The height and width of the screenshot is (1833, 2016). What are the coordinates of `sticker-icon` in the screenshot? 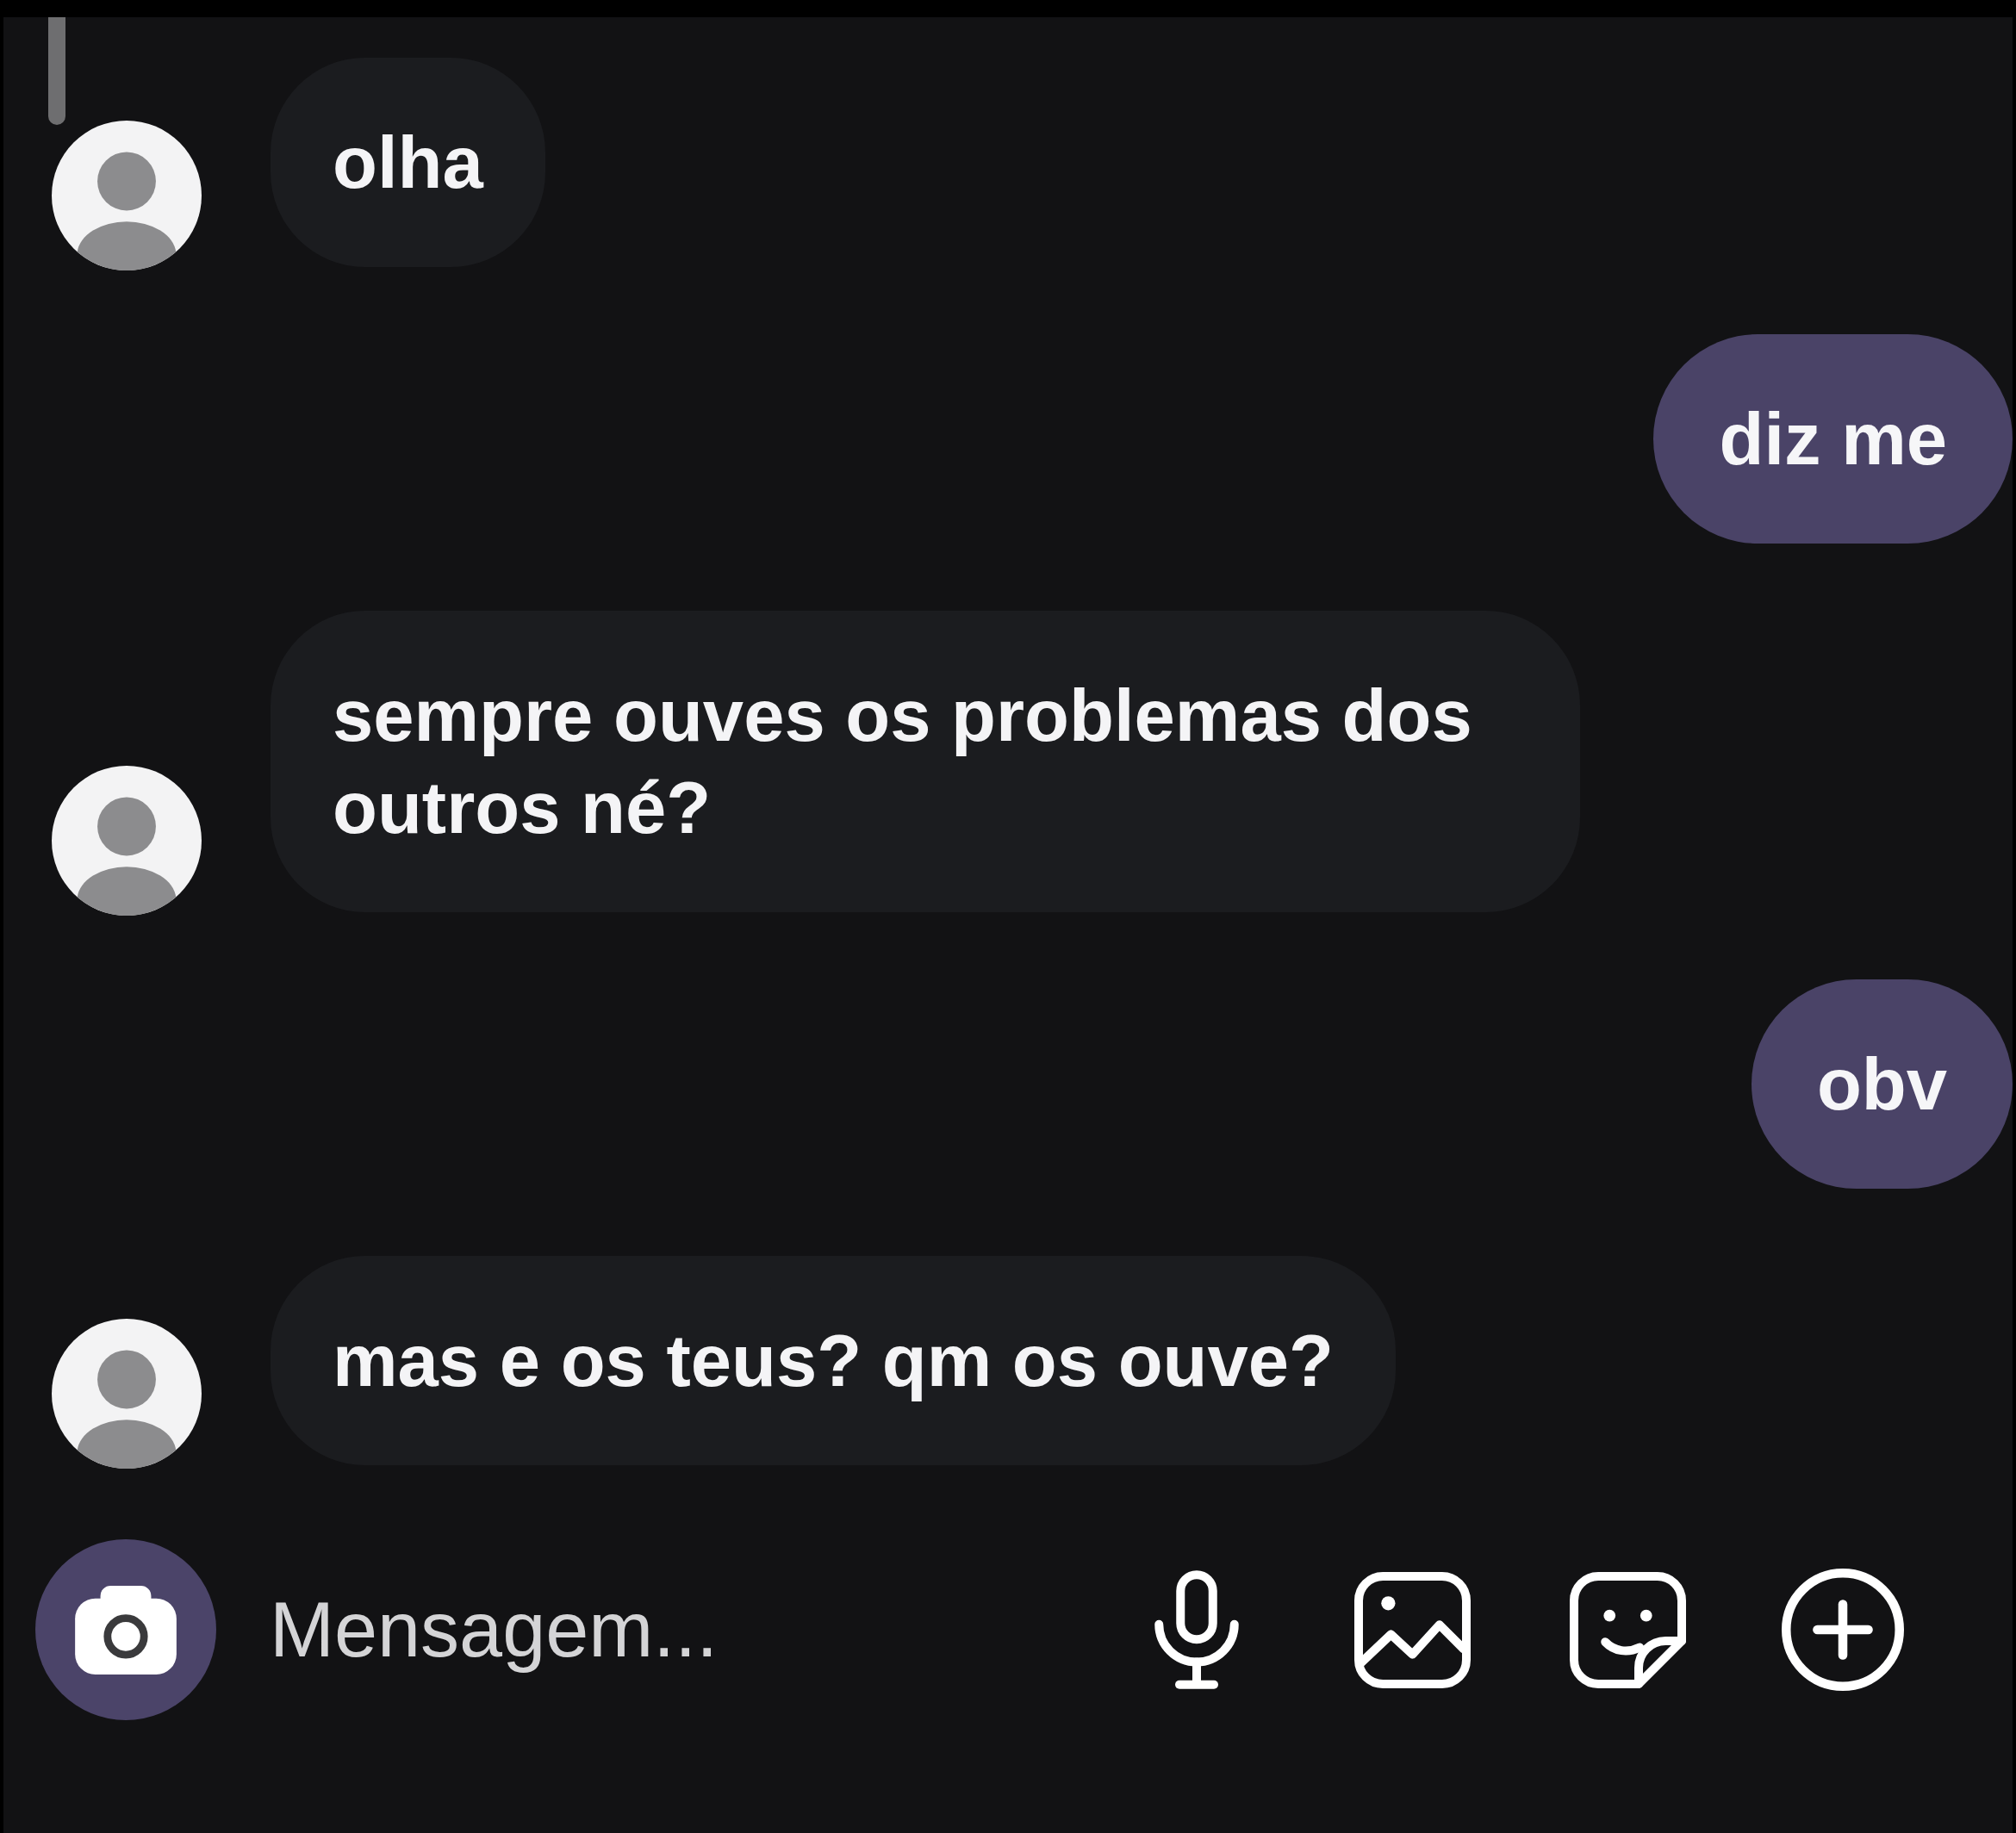 It's located at (1628, 1629).